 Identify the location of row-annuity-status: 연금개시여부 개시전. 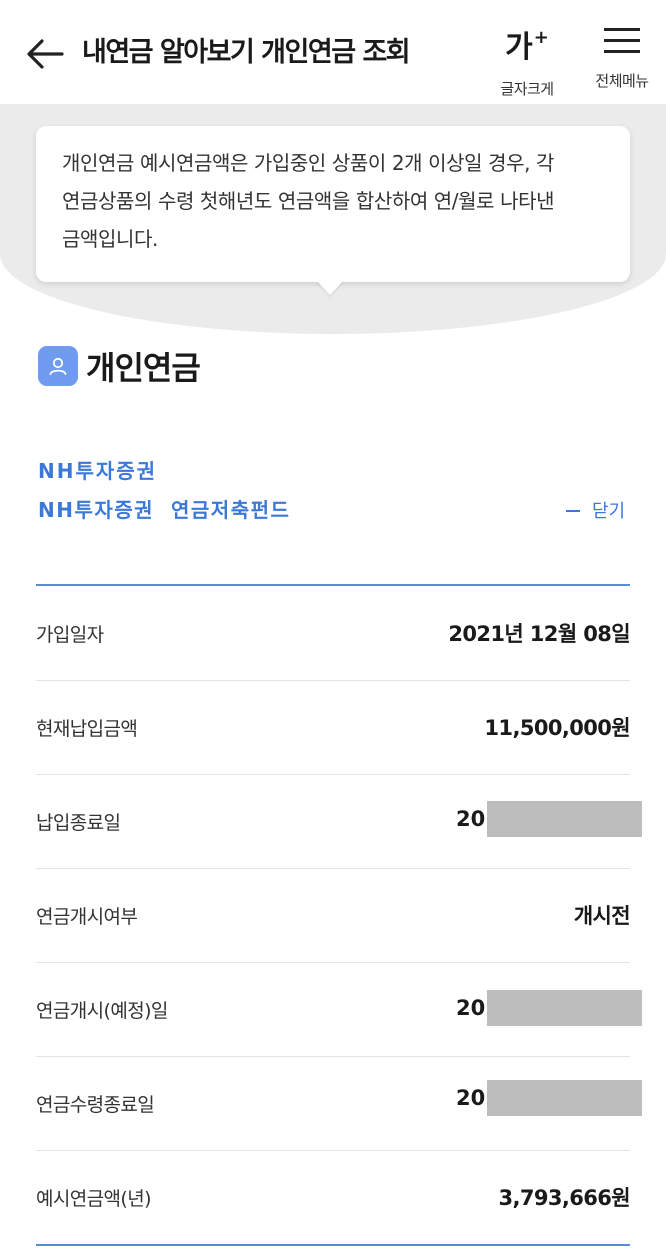
(333, 916).